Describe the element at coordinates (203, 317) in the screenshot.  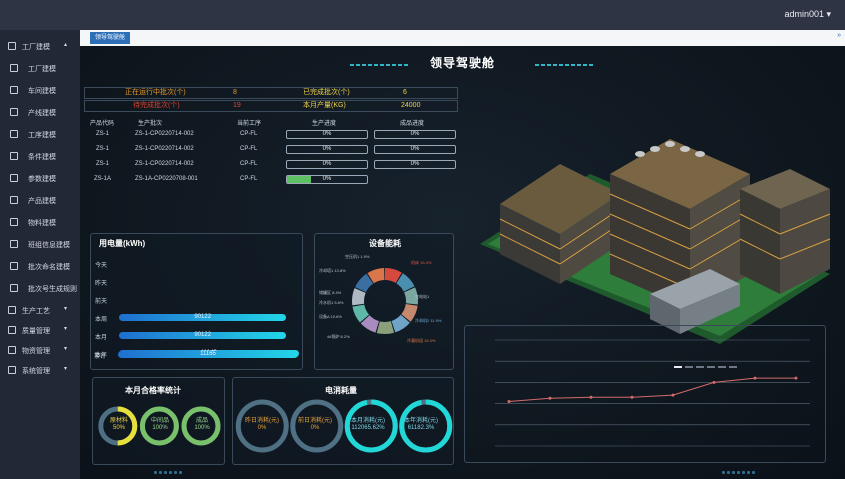
I see `electricity-bar-week: 90122` at that location.